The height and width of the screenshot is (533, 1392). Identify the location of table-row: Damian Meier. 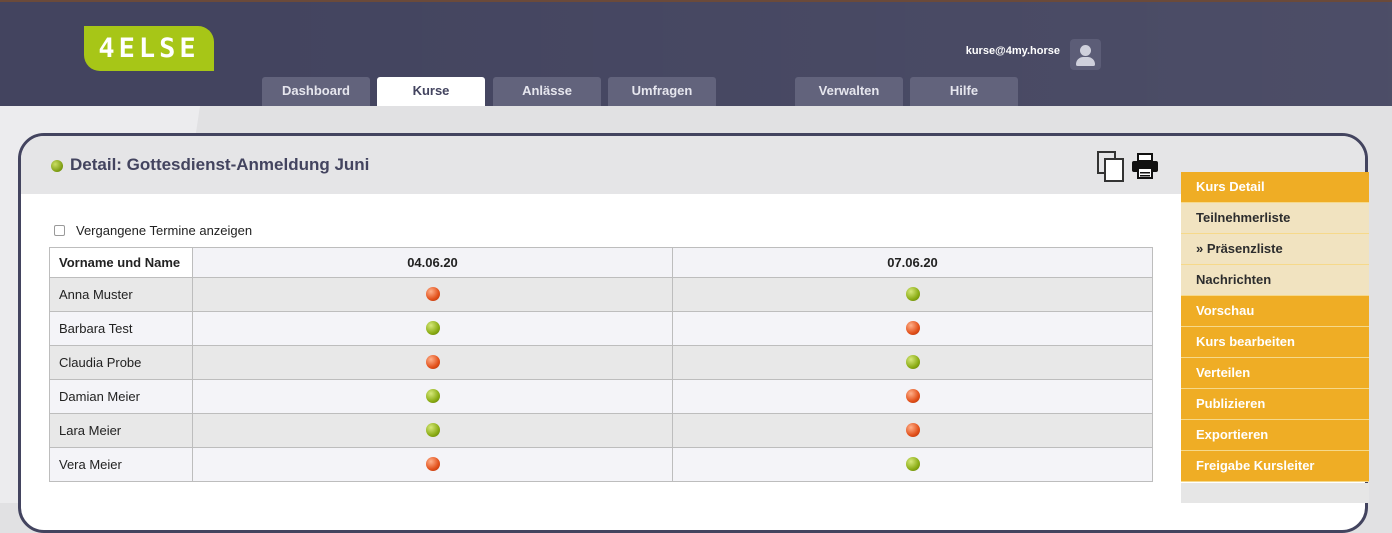
(601, 396).